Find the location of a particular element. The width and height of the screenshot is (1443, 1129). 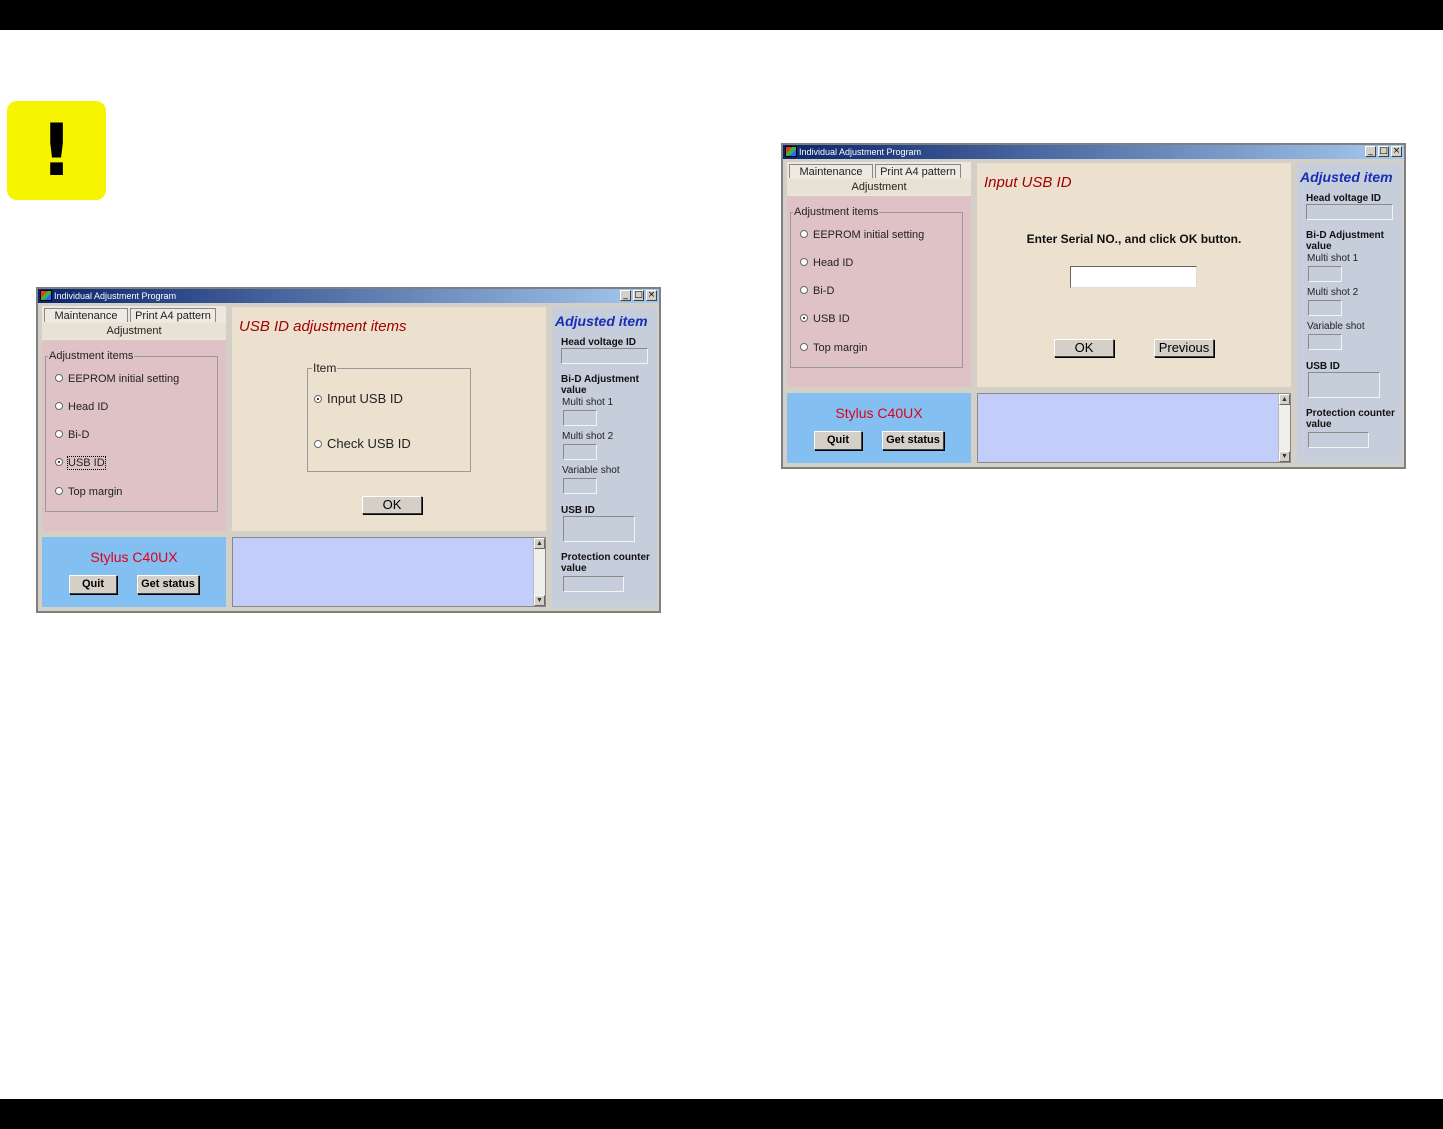

item-group is located at coordinates (389, 420).